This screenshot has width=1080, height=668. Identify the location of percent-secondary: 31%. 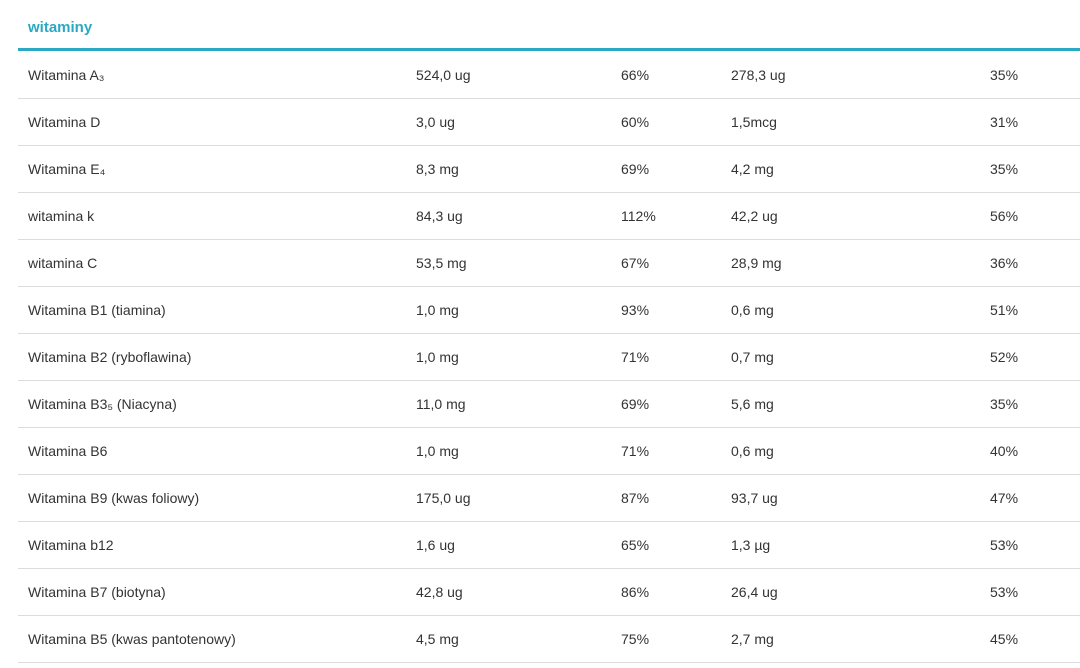
(1004, 122).